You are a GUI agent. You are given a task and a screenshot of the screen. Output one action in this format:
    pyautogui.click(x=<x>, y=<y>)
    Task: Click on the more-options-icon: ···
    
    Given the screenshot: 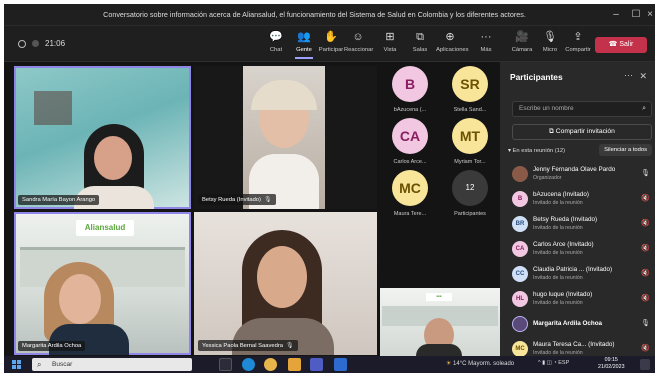 What is the action you would take?
    pyautogui.click(x=628, y=75)
    